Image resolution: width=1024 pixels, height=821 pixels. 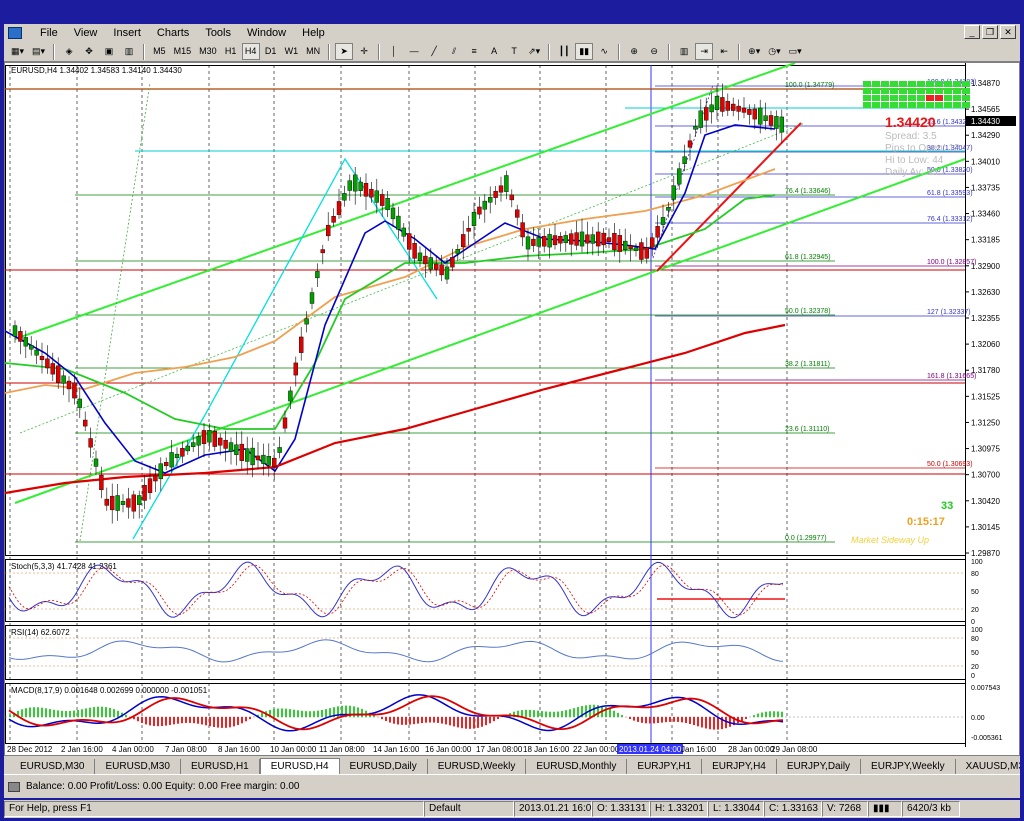 What do you see at coordinates (69, 51) in the screenshot?
I see `market-watch-icon: ◈` at bounding box center [69, 51].